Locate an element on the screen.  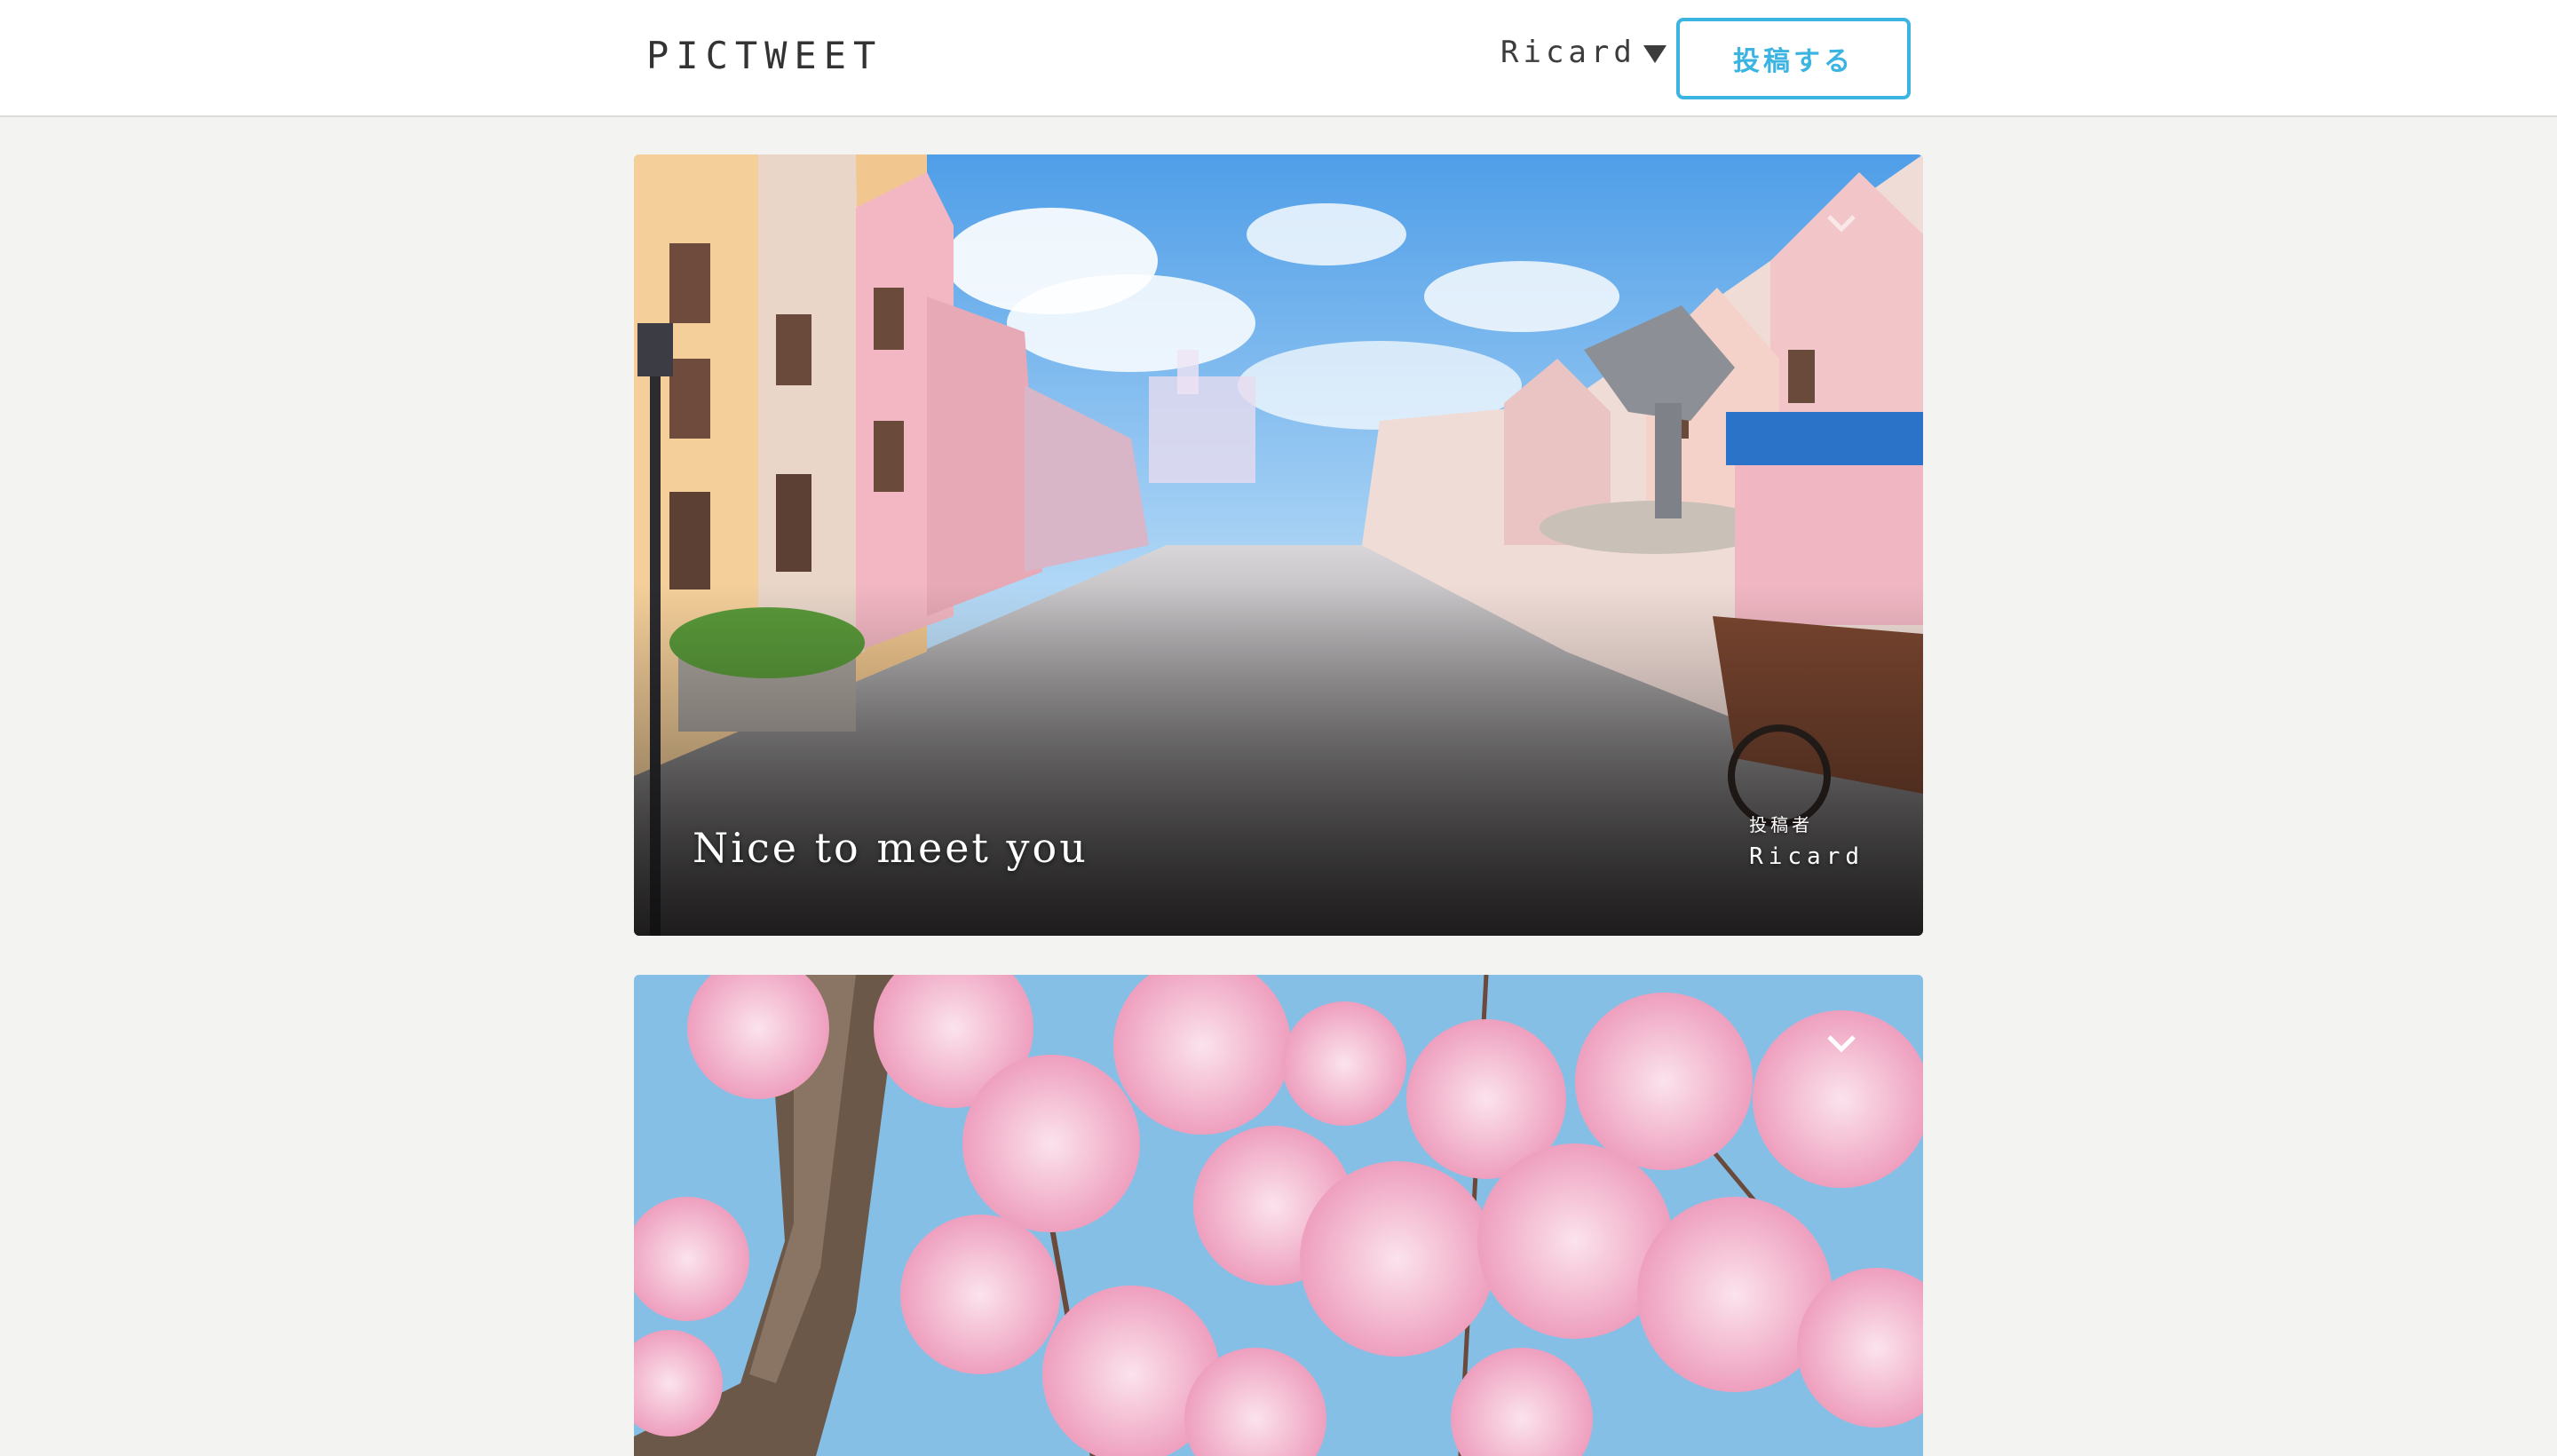
post-button: 投稿する is located at coordinates (1793, 58).